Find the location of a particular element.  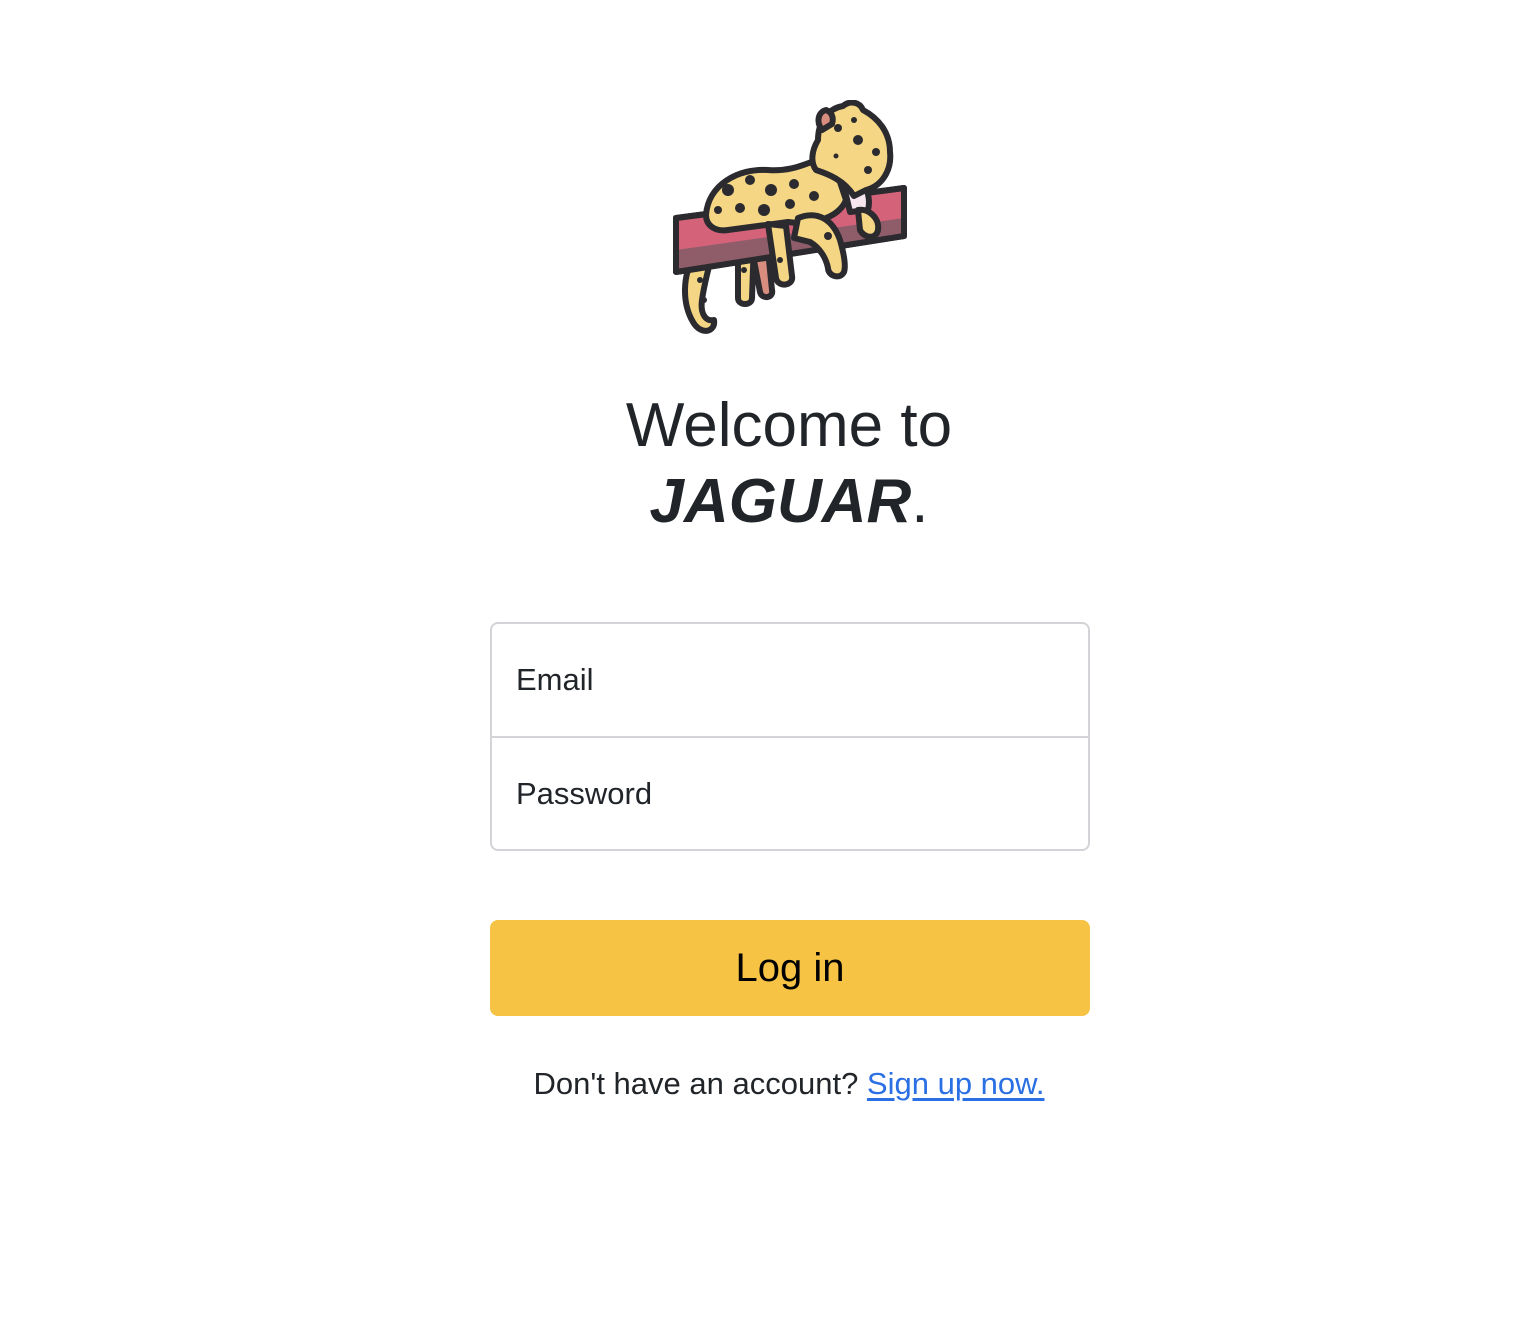

signup-link: Sign up now. is located at coordinates (956, 1083).